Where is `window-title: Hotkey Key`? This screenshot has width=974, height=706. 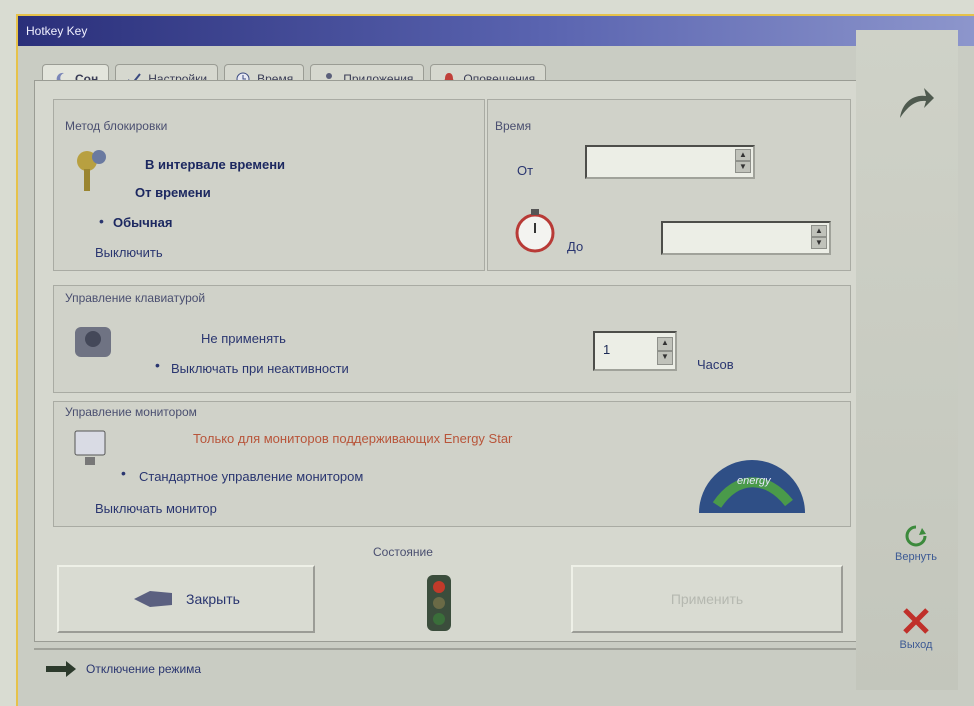 window-title: Hotkey Key is located at coordinates (57, 31).